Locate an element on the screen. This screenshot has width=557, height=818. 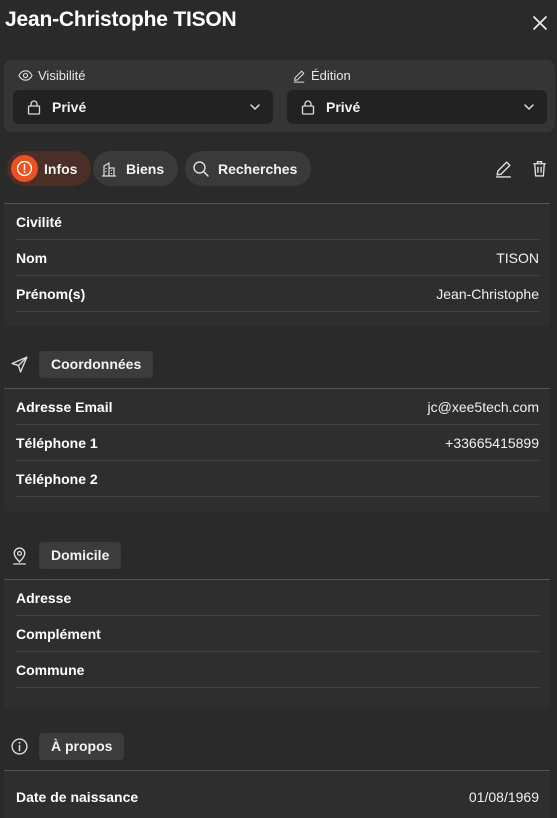
row-label: Téléphone 1 is located at coordinates (57, 443).